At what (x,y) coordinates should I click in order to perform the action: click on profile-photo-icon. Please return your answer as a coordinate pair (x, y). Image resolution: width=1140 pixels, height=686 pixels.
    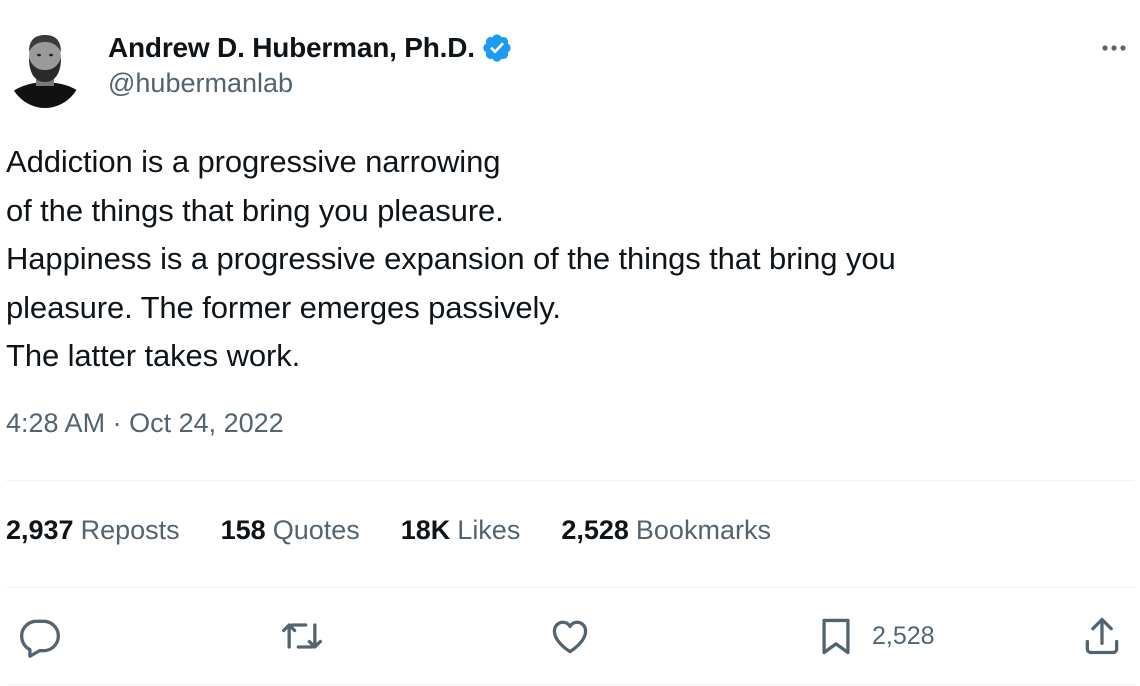
    Looking at the image, I should click on (45, 67).